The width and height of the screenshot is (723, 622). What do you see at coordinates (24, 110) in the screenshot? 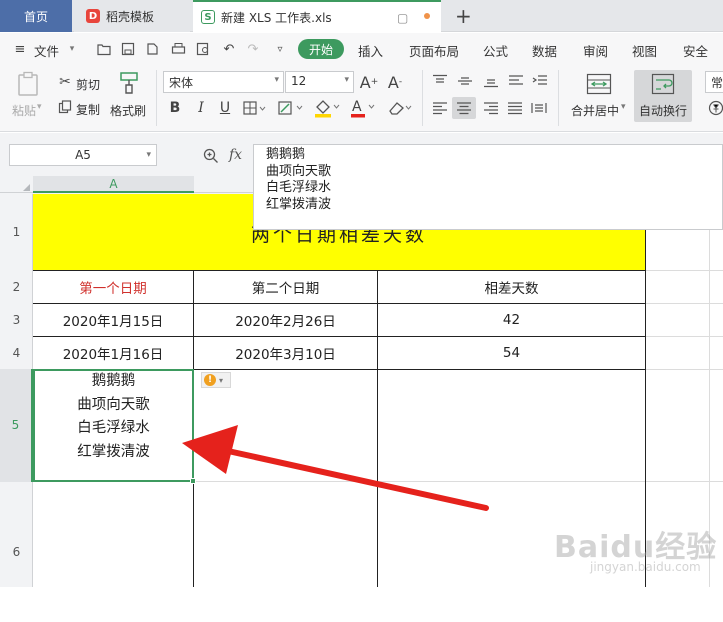
I see `paste-button: 粘贴` at bounding box center [24, 110].